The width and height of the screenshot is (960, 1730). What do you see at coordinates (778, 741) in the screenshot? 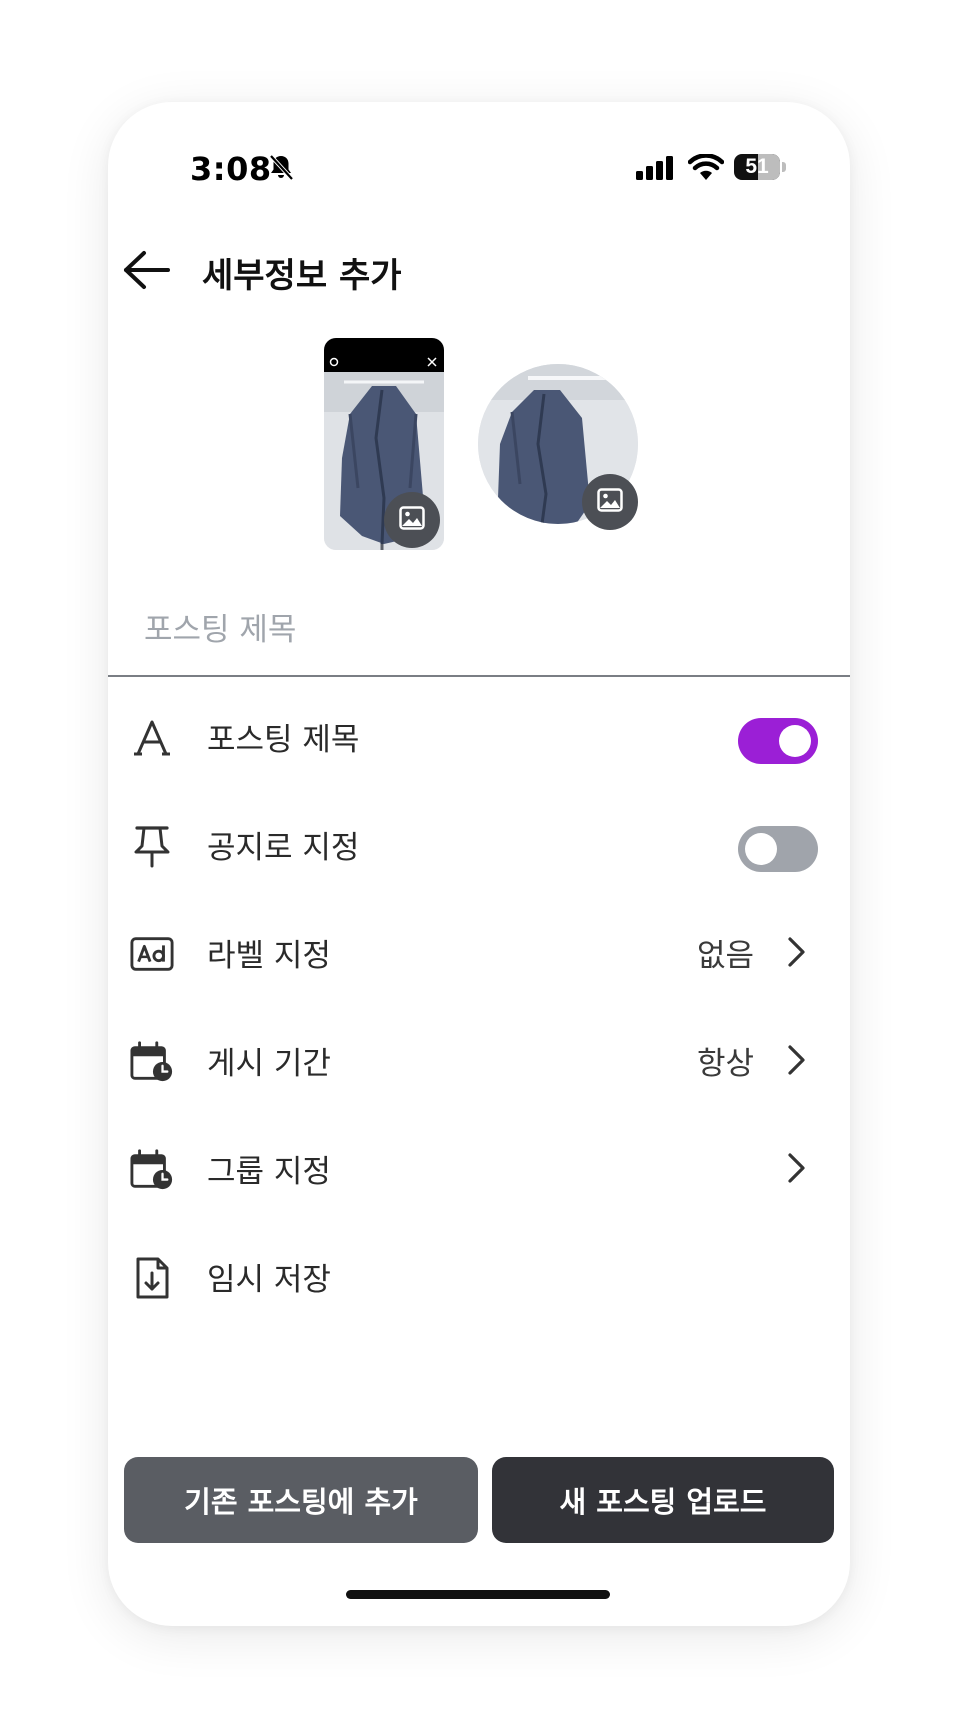
I see `post-title-toggle` at bounding box center [778, 741].